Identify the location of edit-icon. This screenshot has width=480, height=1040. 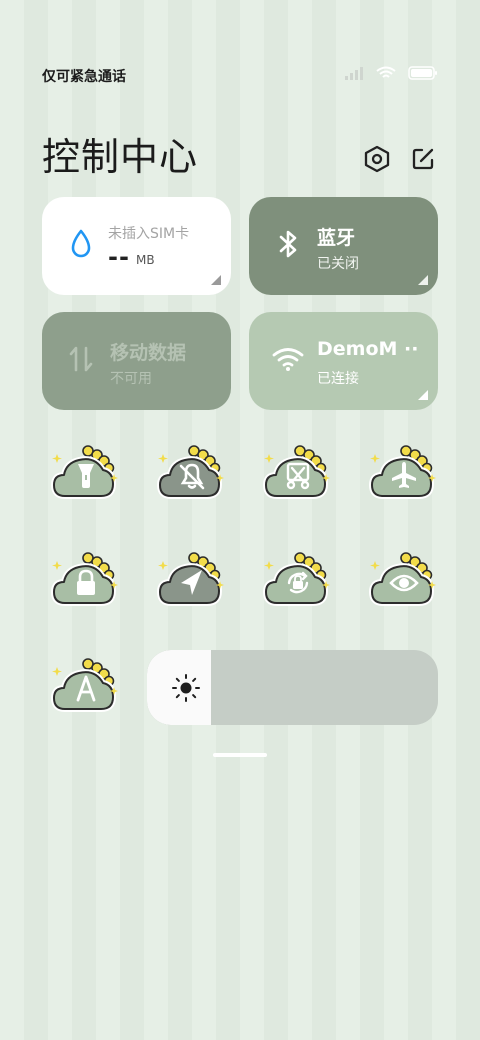
(423, 159).